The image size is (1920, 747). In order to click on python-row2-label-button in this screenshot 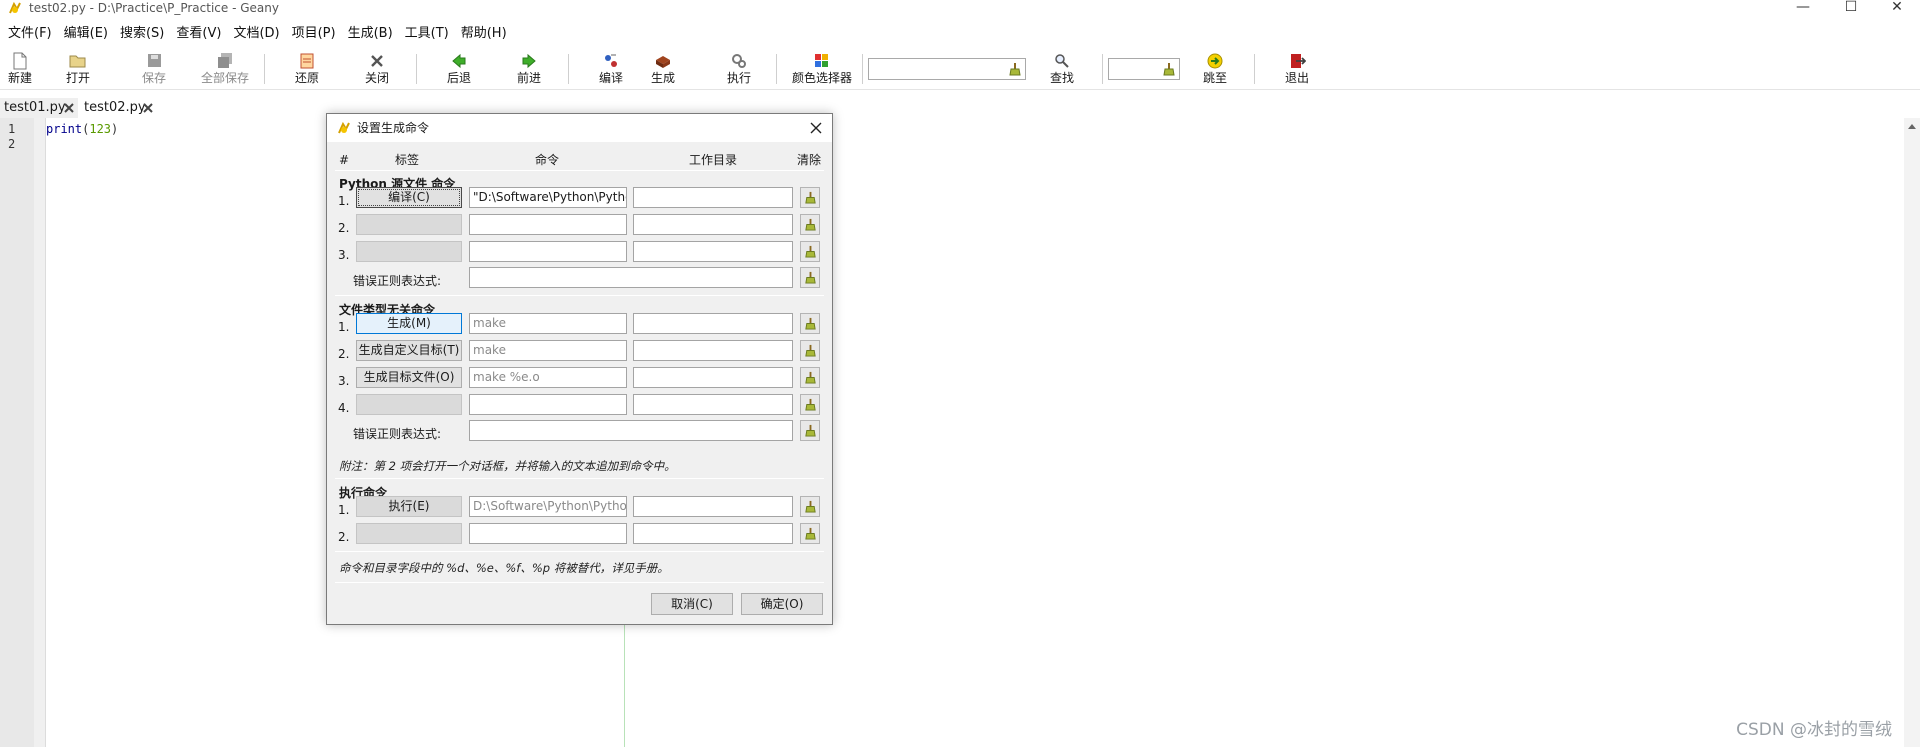, I will do `click(409, 224)`.